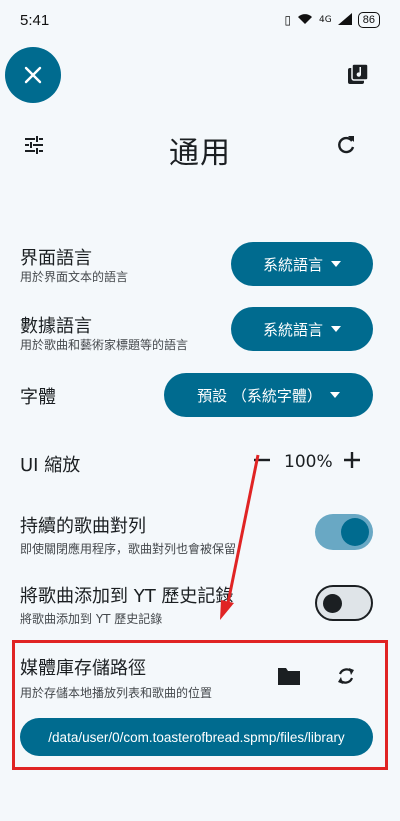 The width and height of the screenshot is (400, 821). I want to click on music-library-button, so click(358, 74).